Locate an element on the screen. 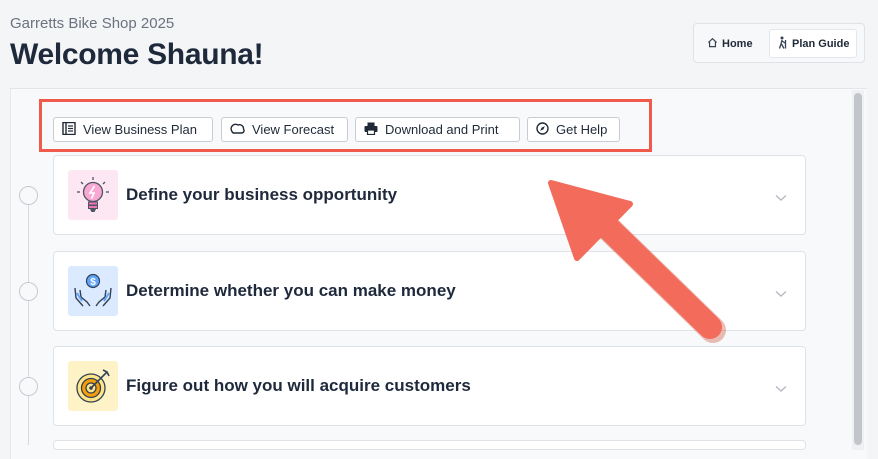  callout-arrow is located at coordinates (637, 261).